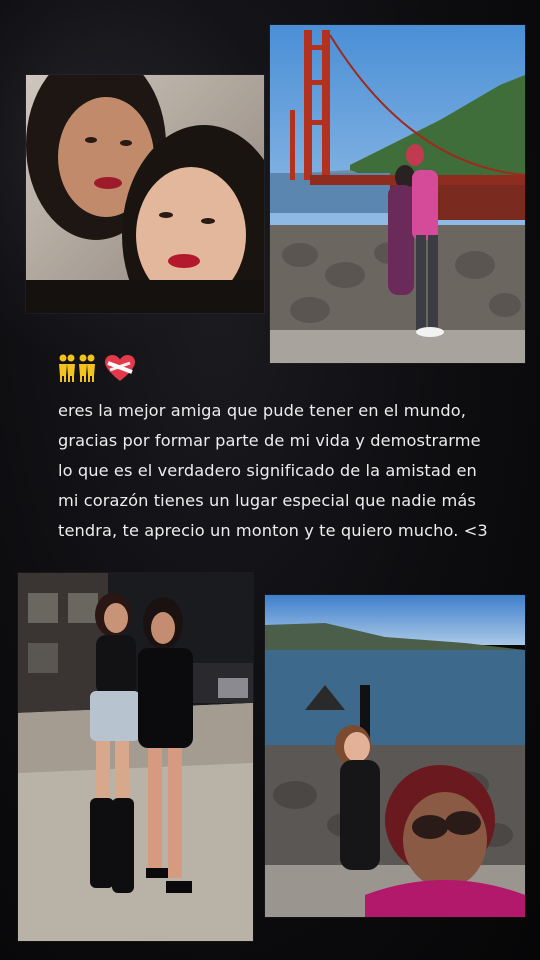  Describe the element at coordinates (278, 368) in the screenshot. I see `emoji-row` at that location.